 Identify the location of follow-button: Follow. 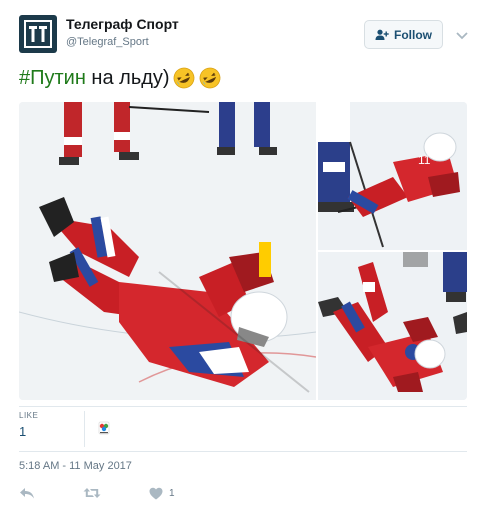
(403, 34).